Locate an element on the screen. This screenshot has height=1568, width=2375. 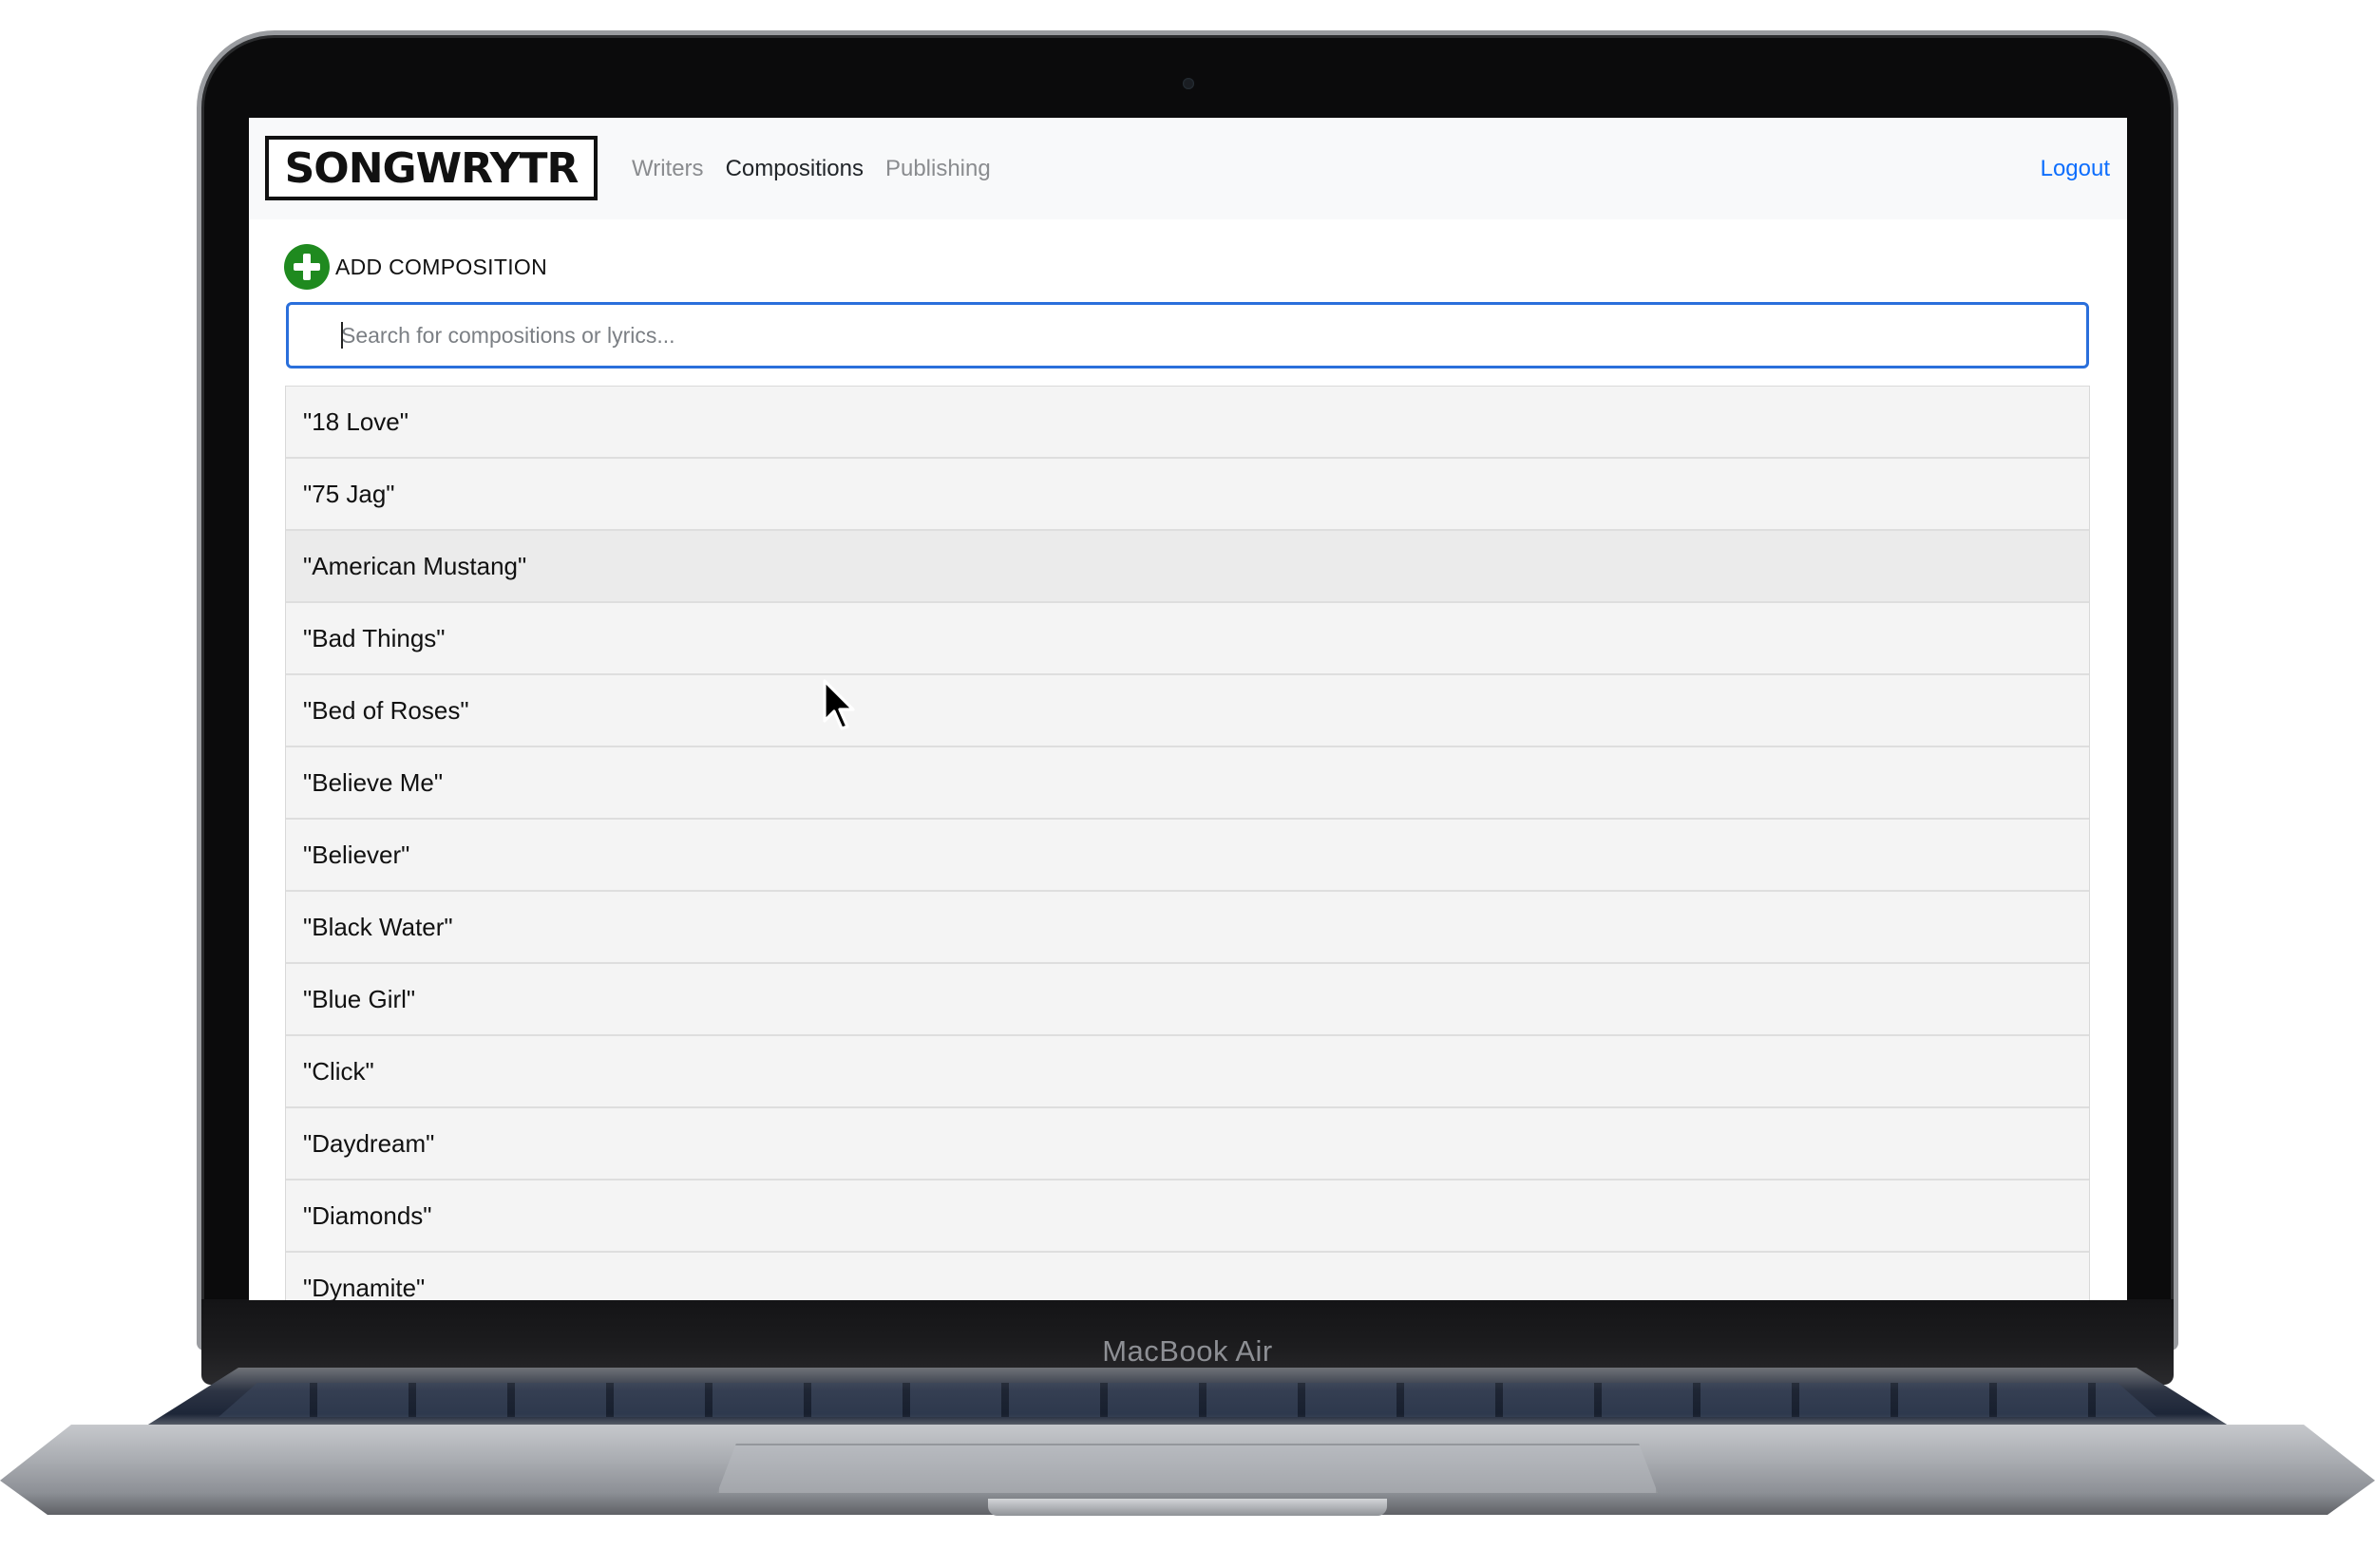
keyboard-keys is located at coordinates (1187, 1400).